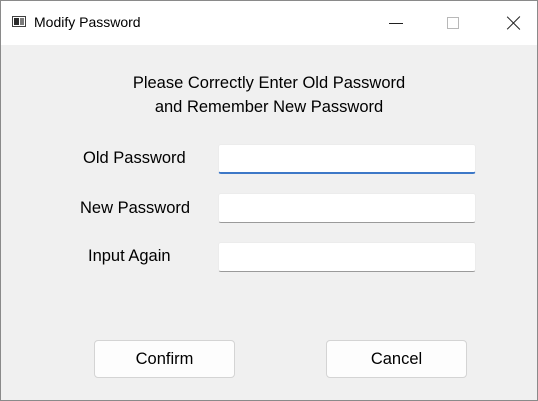  Describe the element at coordinates (135, 208) in the screenshot. I see `new-password-label: New Password` at that location.